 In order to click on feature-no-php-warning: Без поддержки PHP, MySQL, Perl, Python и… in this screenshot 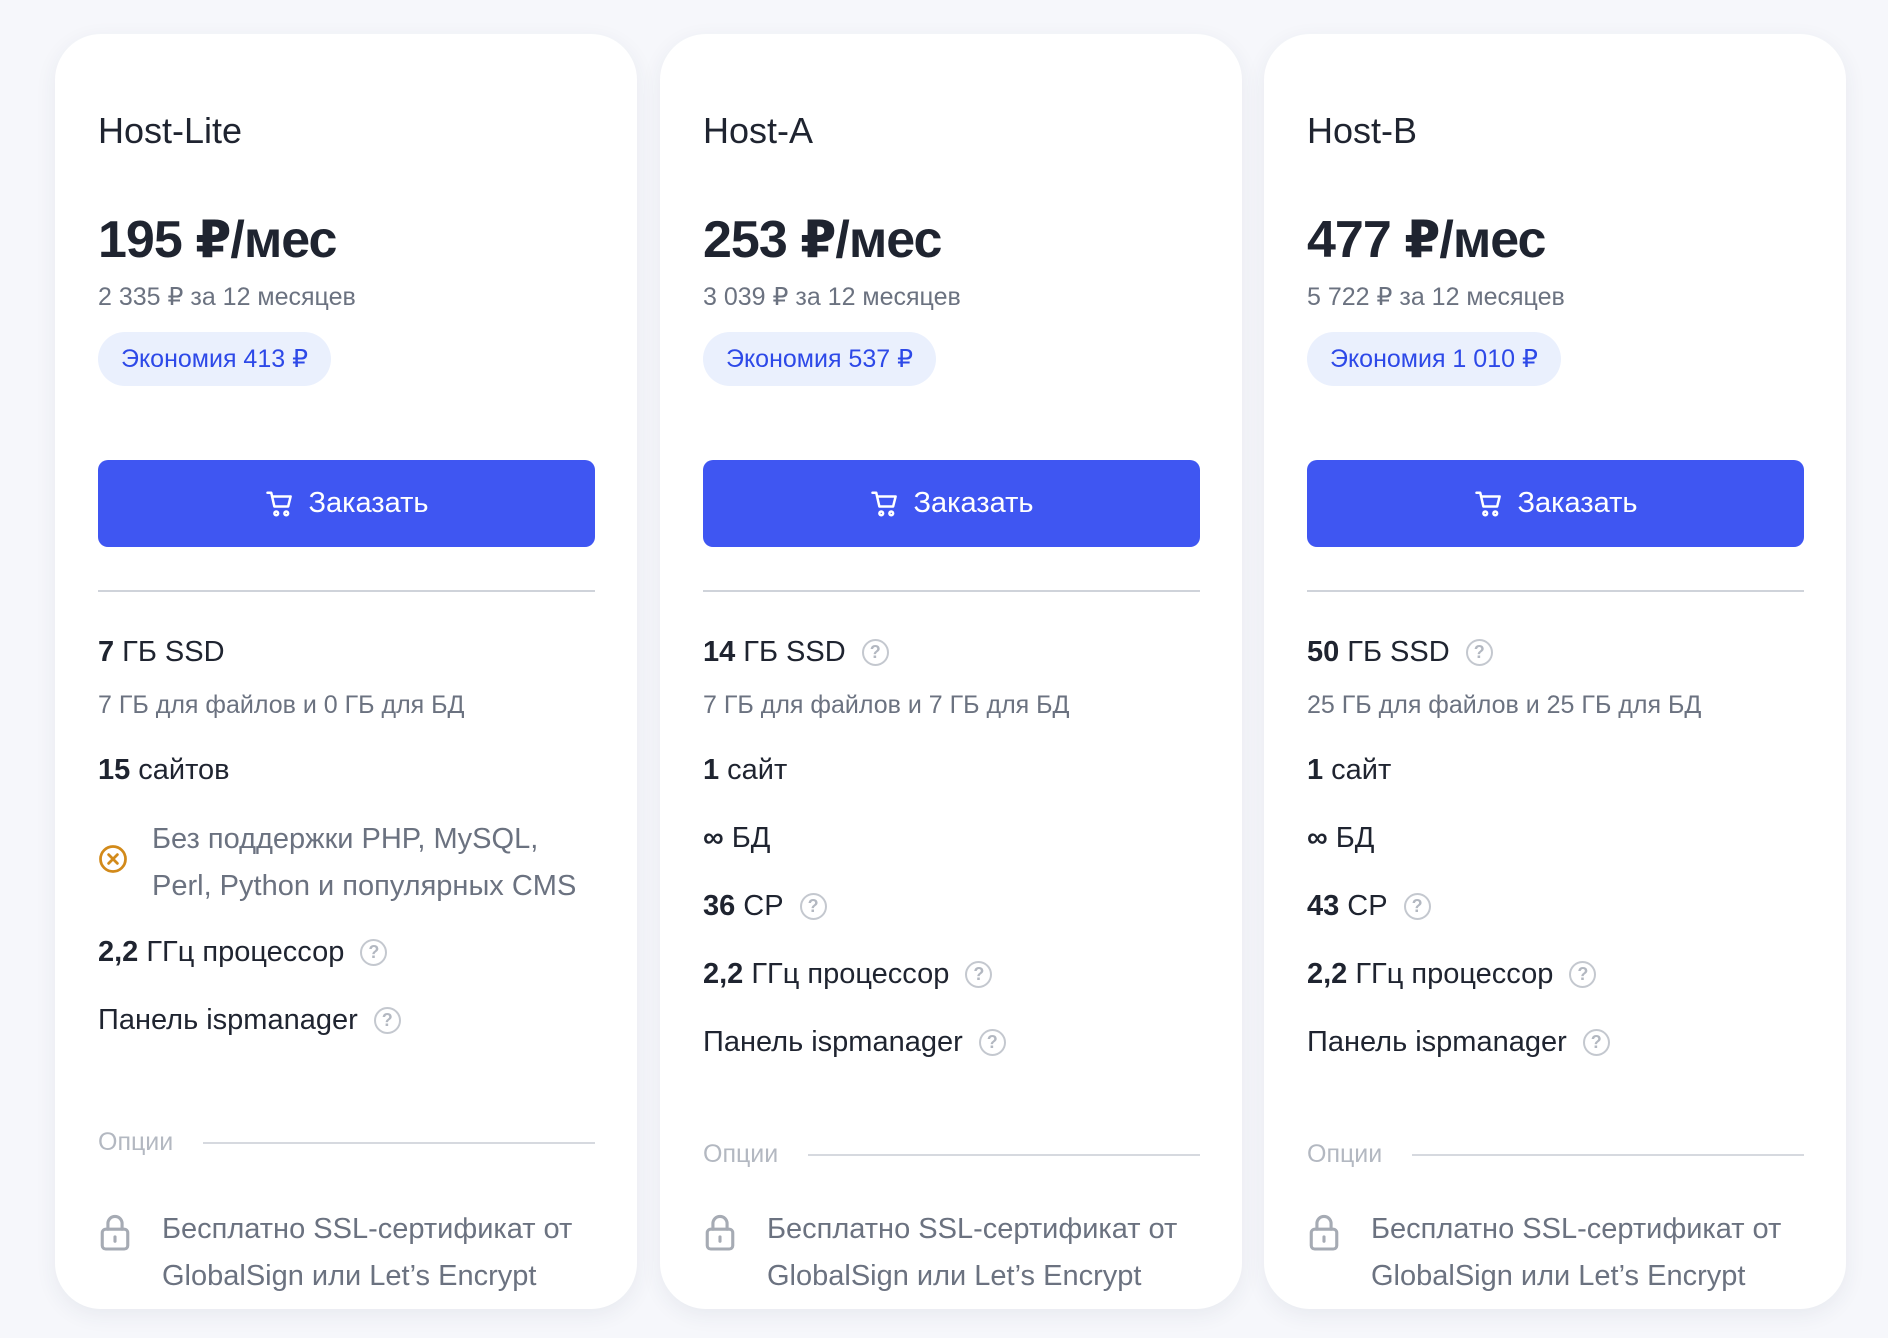, I will do `click(345, 863)`.